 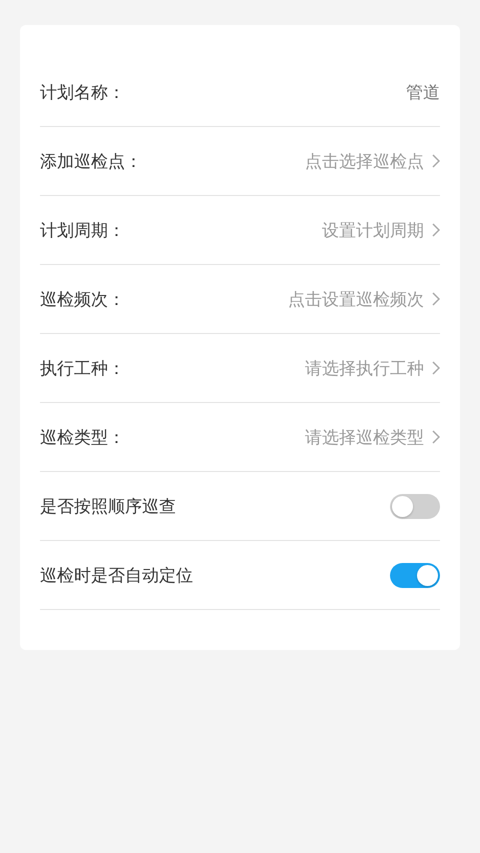 What do you see at coordinates (108, 507) in the screenshot?
I see `field-label: 是否按照顺序巡查` at bounding box center [108, 507].